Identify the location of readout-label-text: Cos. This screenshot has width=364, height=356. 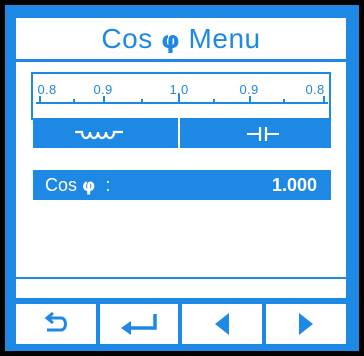
(61, 185).